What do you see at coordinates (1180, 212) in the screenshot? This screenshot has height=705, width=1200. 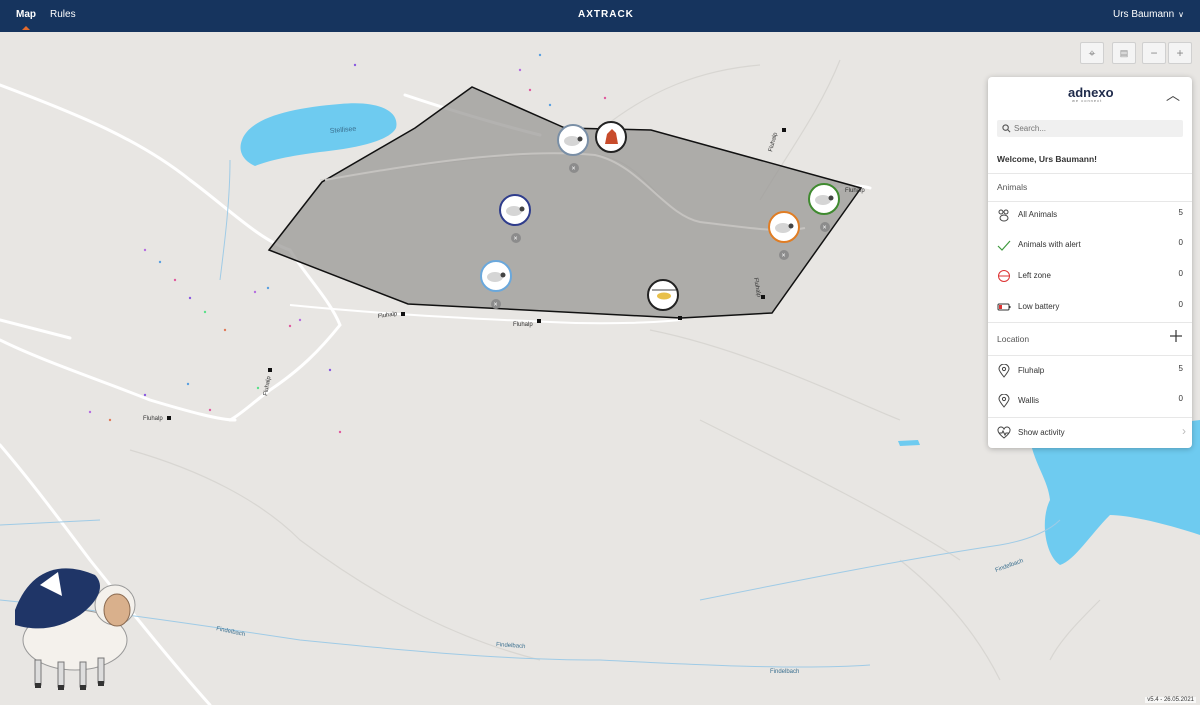 I see `filter-count: 5` at bounding box center [1180, 212].